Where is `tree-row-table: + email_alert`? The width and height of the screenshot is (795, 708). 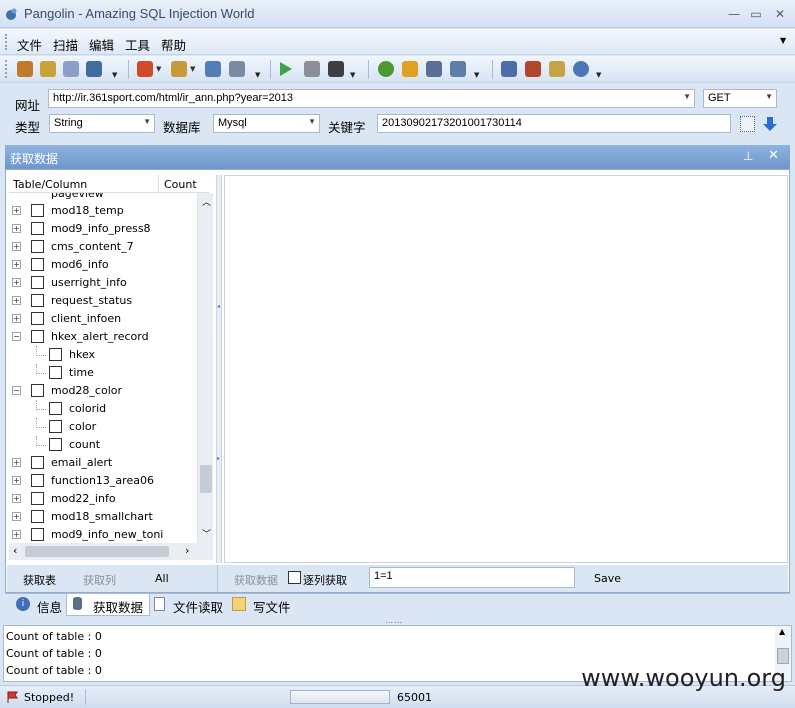
tree-row-table: + email_alert is located at coordinates (103, 463).